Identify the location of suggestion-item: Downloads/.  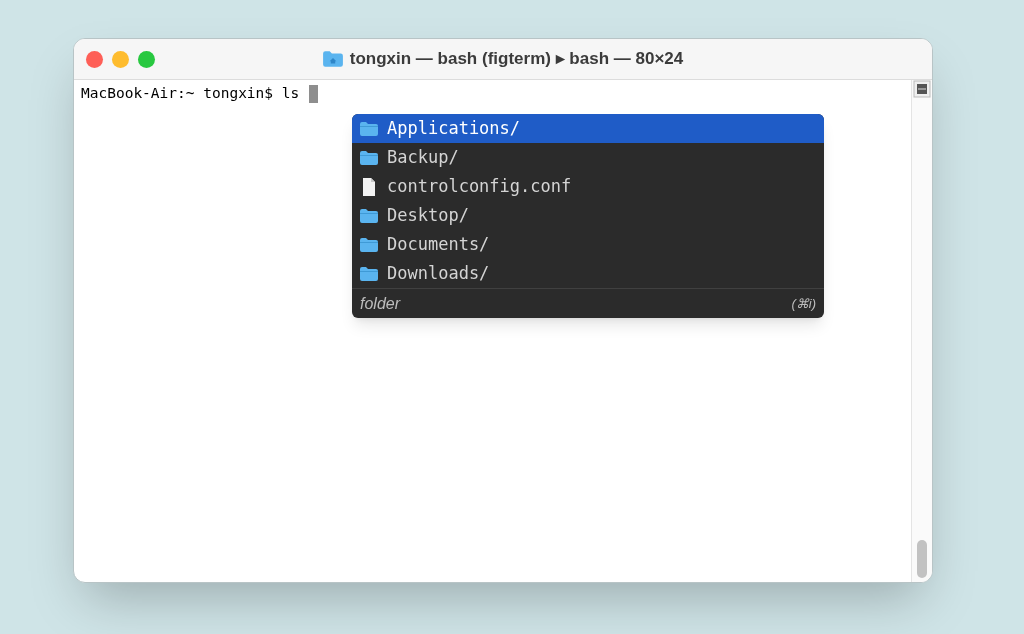
(588, 273).